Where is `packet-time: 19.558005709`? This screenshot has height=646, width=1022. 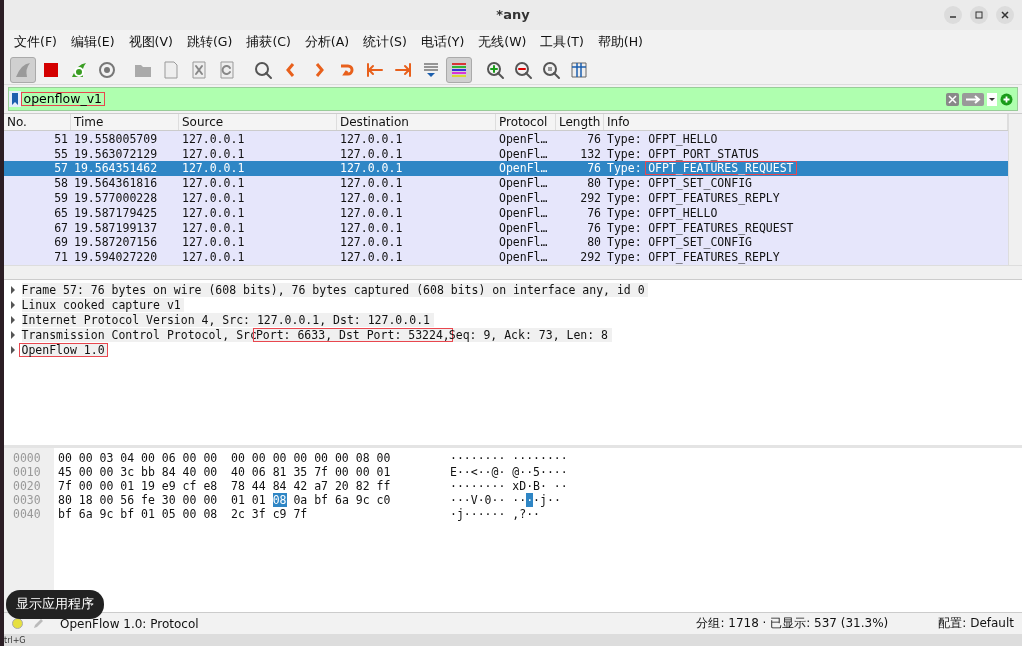
packet-time: 19.558005709 is located at coordinates (116, 138).